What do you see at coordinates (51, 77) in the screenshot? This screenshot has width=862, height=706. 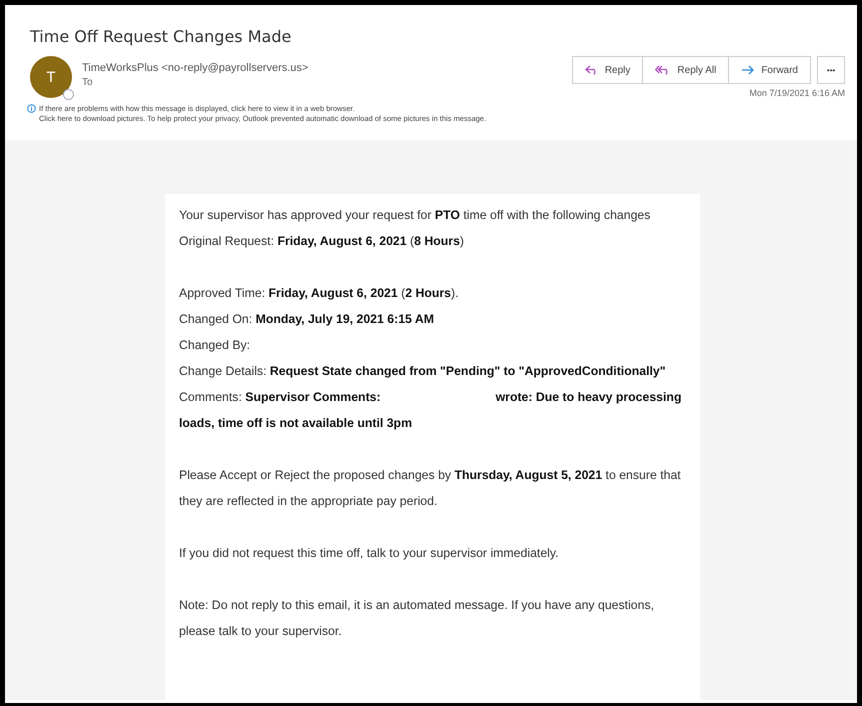 I see `sender-avatar: T` at bounding box center [51, 77].